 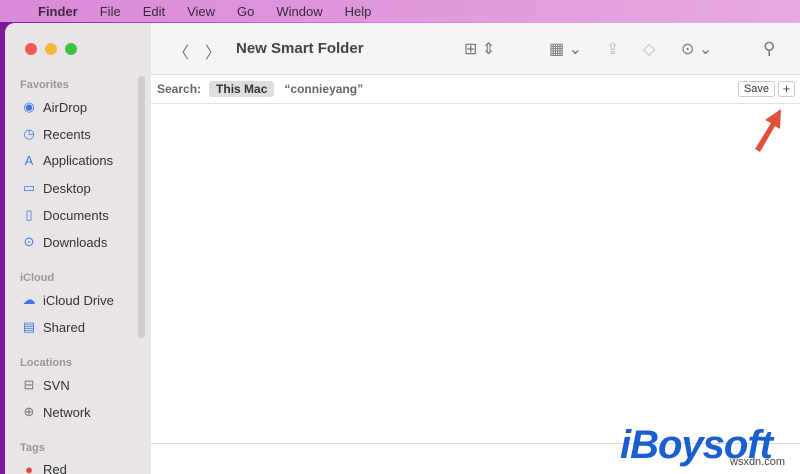 I want to click on search-label: Search:, so click(x=179, y=89).